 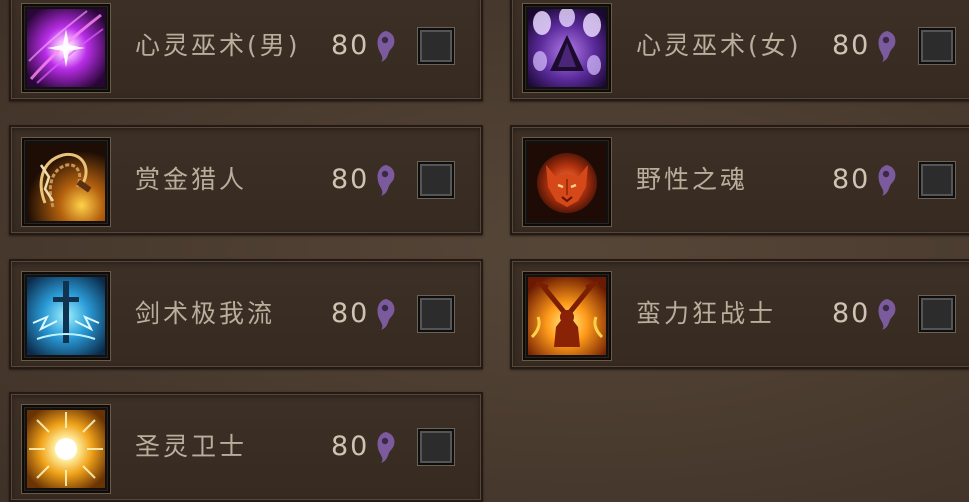 I want to click on class-name: 心灵巫术(男), so click(x=218, y=45).